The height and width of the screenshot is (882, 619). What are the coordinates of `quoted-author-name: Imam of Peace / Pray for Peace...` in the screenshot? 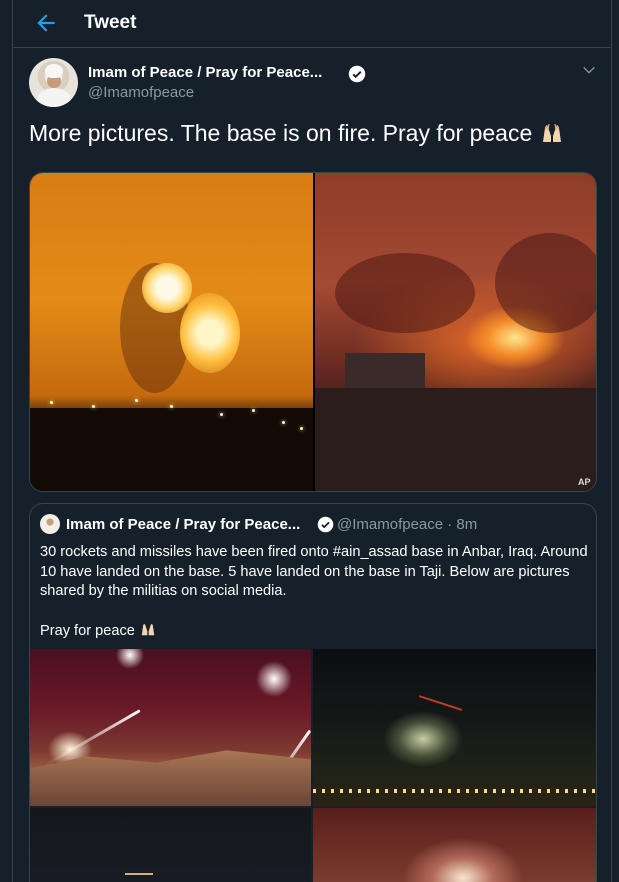 It's located at (183, 524).